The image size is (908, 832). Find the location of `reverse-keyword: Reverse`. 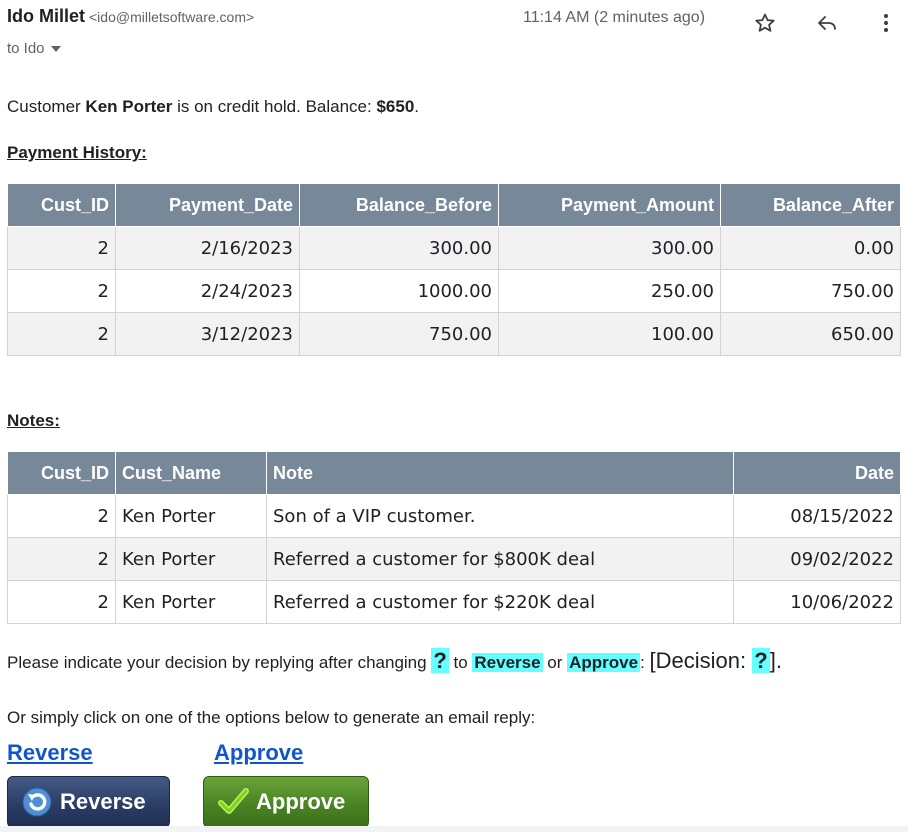

reverse-keyword: Reverse is located at coordinates (507, 662).